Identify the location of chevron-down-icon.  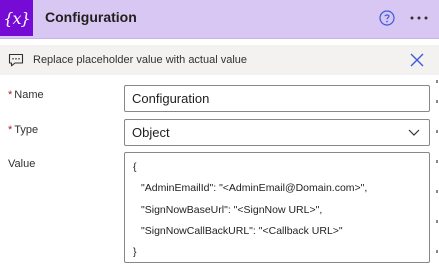
(414, 132).